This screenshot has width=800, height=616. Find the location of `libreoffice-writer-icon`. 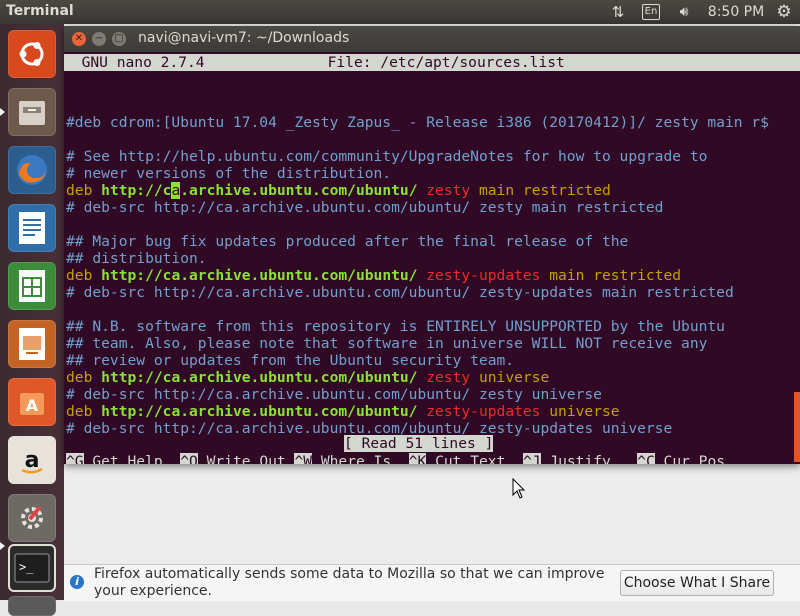

libreoffice-writer-icon is located at coordinates (32, 228).